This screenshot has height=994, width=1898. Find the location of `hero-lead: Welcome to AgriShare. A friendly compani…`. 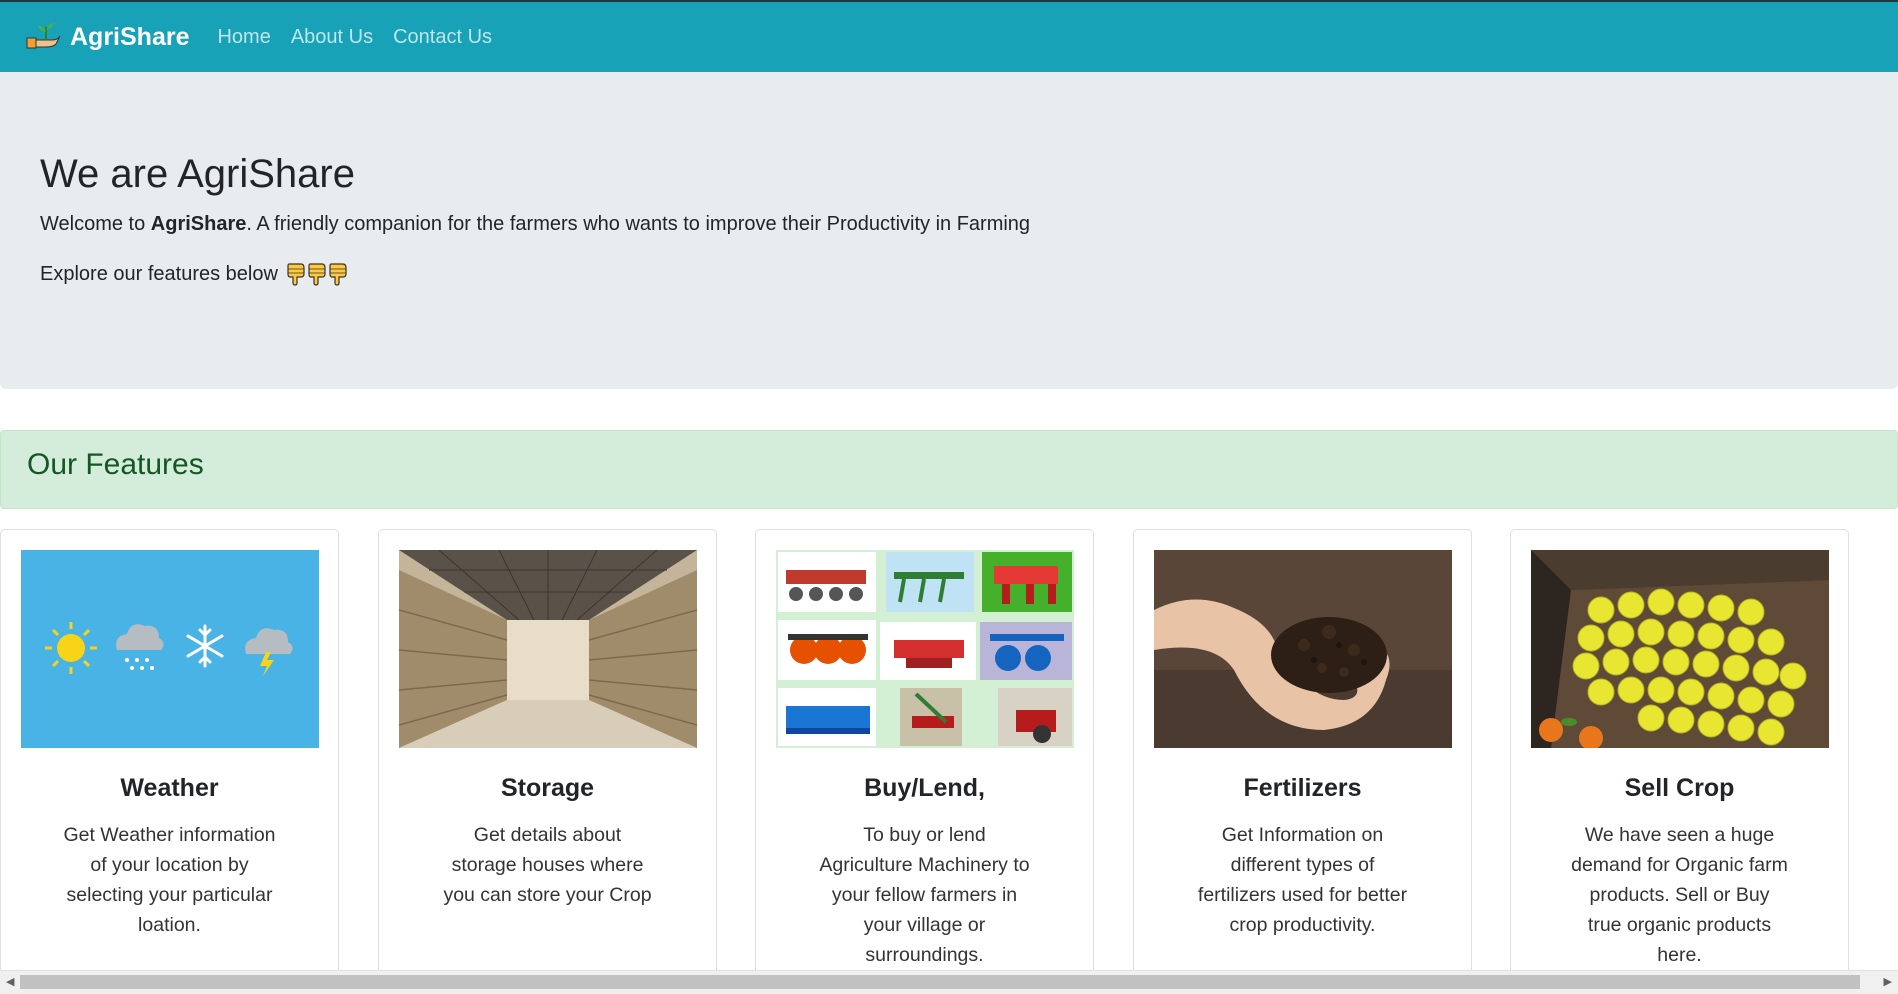

hero-lead: Welcome to AgriShare. A friendly compani… is located at coordinates (535, 224).